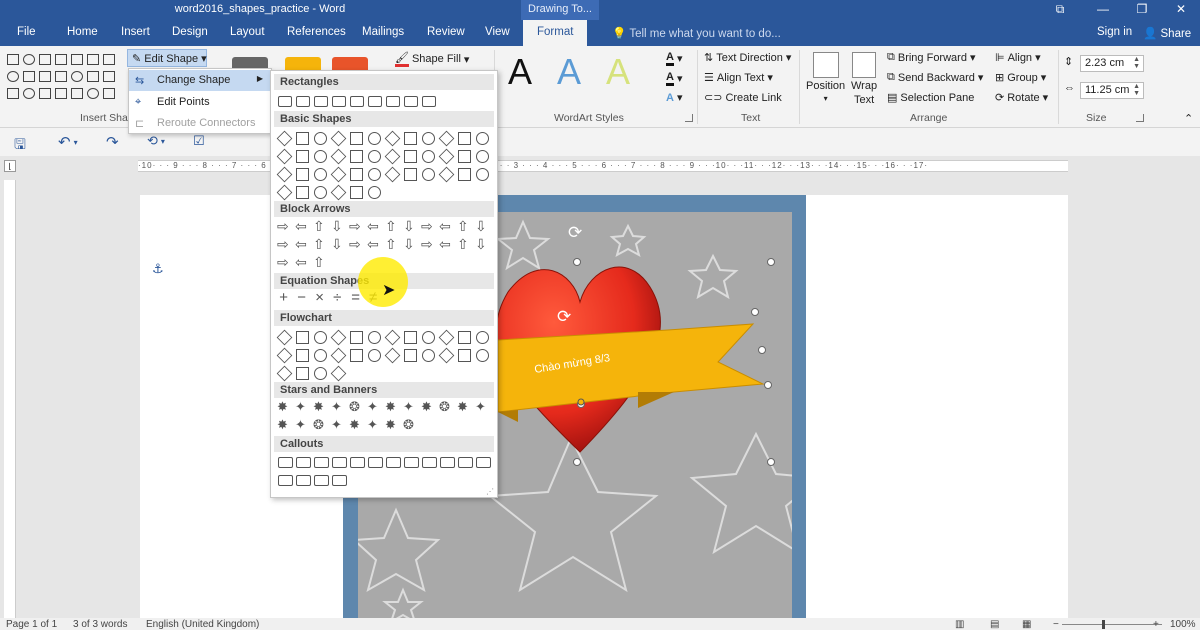 This screenshot has width=1200, height=630. What do you see at coordinates (520, 72) in the screenshot?
I see `wordart-style-black: A` at bounding box center [520, 72].